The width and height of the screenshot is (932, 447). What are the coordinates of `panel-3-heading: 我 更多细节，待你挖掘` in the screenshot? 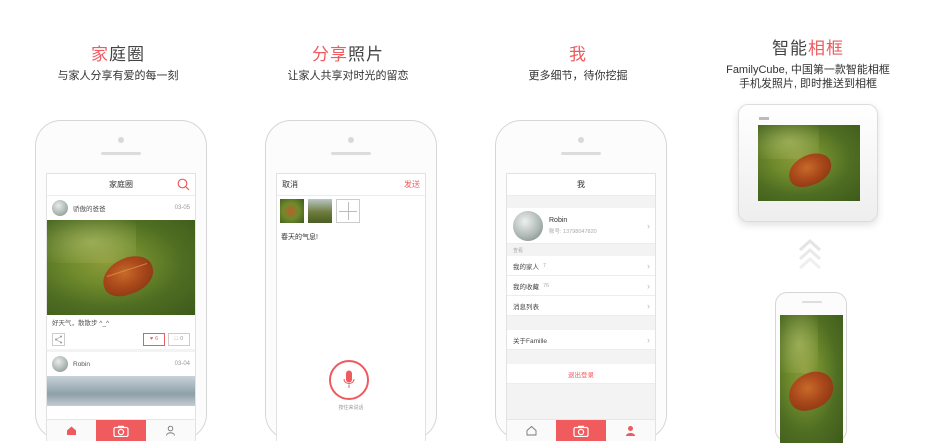 It's located at (578, 61).